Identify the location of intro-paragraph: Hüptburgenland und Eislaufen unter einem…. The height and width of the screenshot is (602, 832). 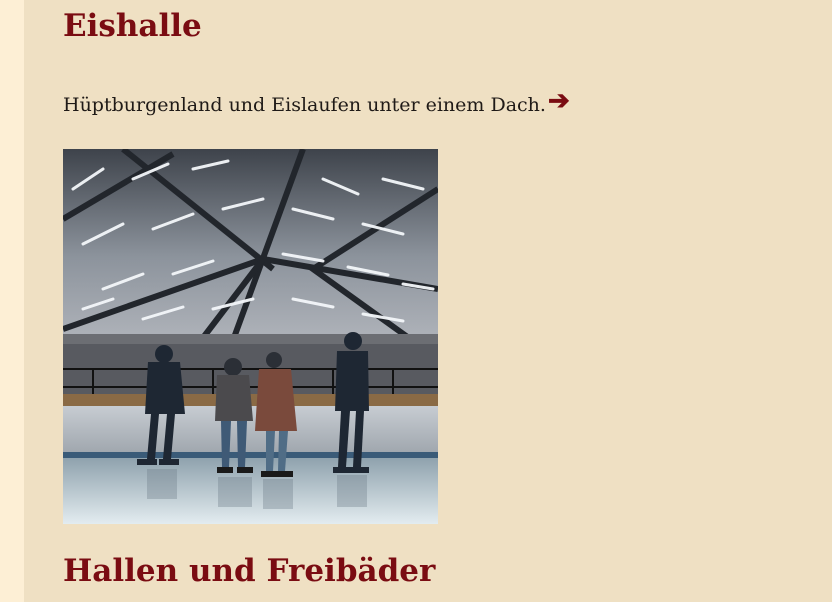
(316, 102).